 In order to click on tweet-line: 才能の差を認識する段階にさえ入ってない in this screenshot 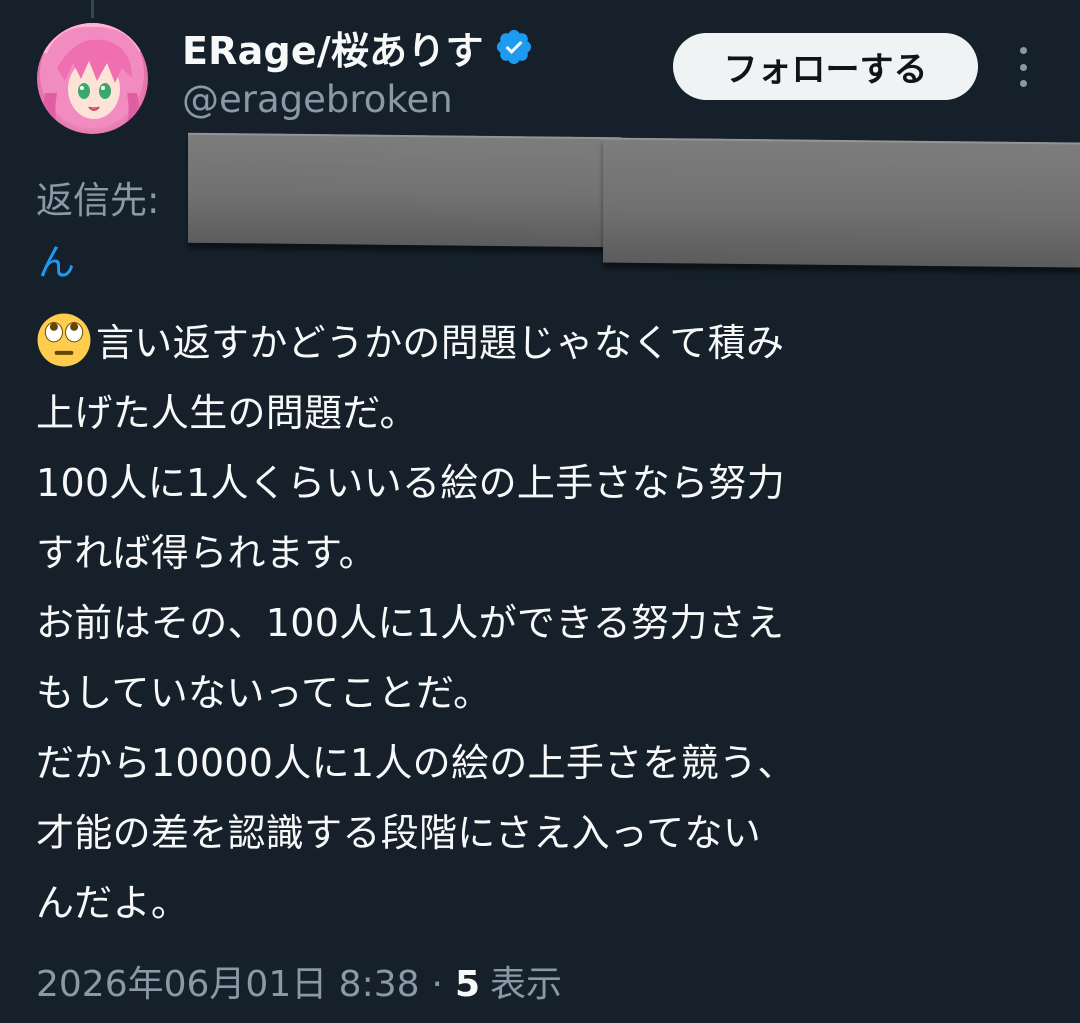, I will do `click(399, 833)`.